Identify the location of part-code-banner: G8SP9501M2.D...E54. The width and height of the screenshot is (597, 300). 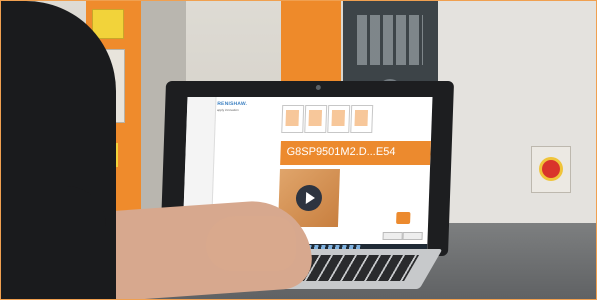
(355, 153).